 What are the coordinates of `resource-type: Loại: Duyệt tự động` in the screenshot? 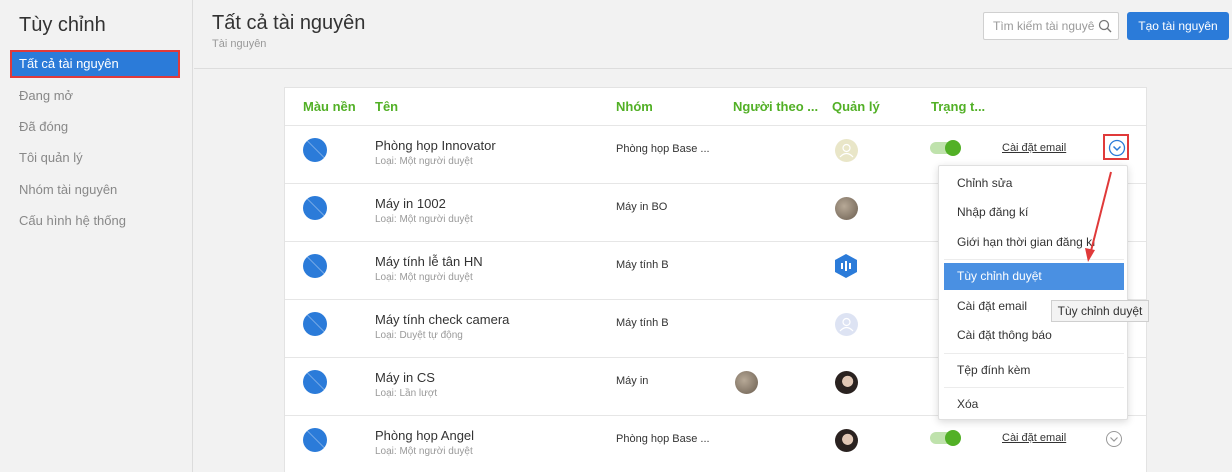 It's located at (419, 335).